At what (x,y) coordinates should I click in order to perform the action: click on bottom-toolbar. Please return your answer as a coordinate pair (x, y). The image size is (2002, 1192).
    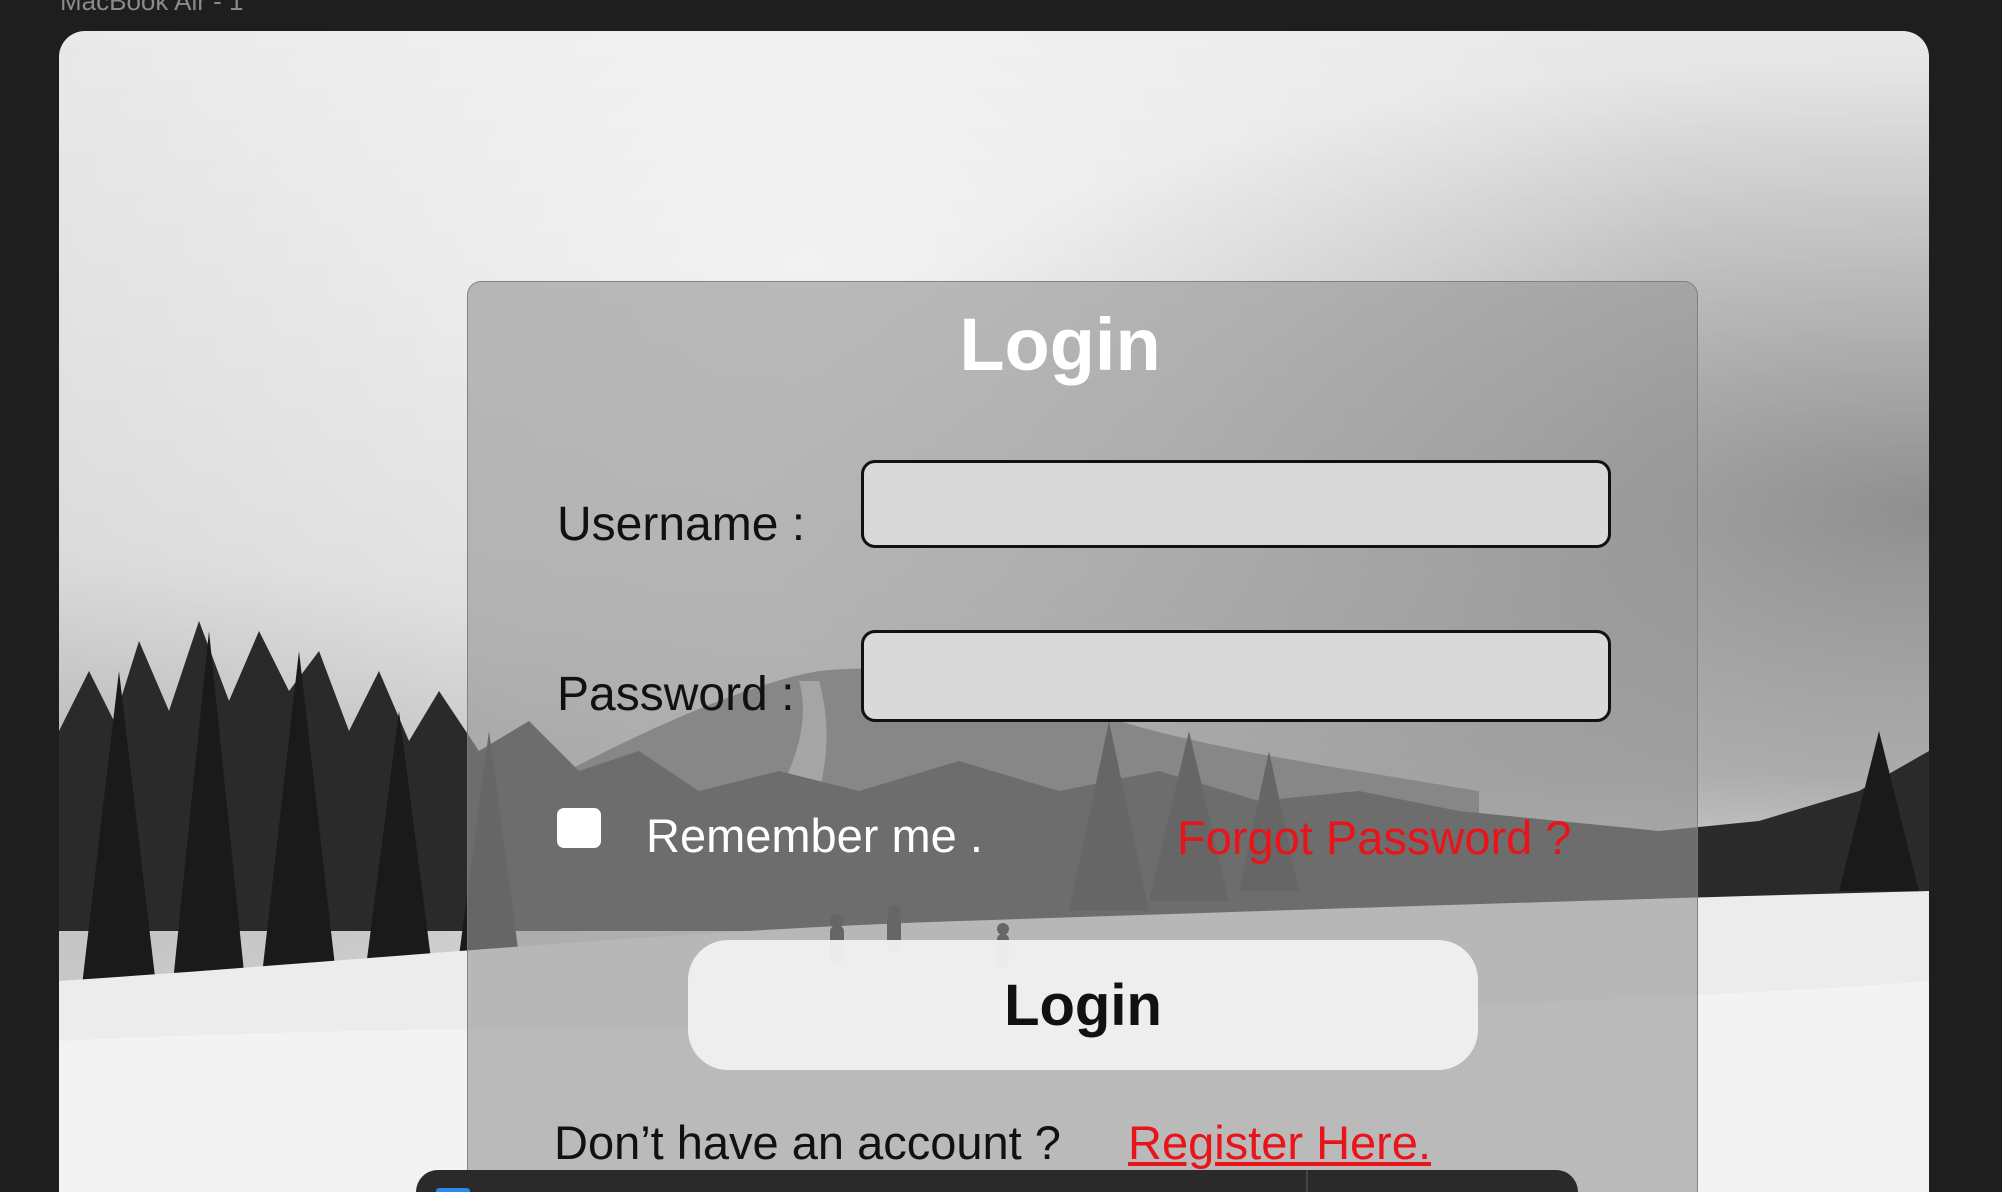
    Looking at the image, I should click on (997, 1181).